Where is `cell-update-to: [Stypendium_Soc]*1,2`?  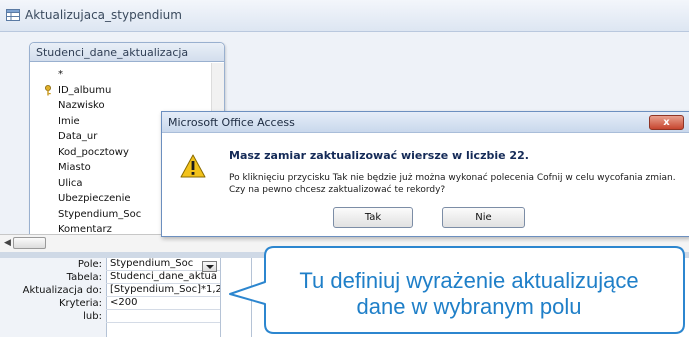 cell-update-to: [Stypendium_Soc]*1,2 is located at coordinates (163, 290).